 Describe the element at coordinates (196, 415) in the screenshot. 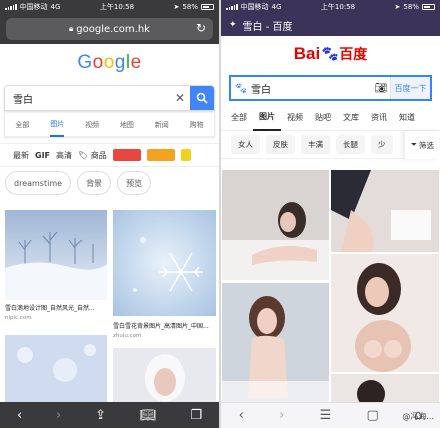

I see `tabs-icon: ❐` at that location.